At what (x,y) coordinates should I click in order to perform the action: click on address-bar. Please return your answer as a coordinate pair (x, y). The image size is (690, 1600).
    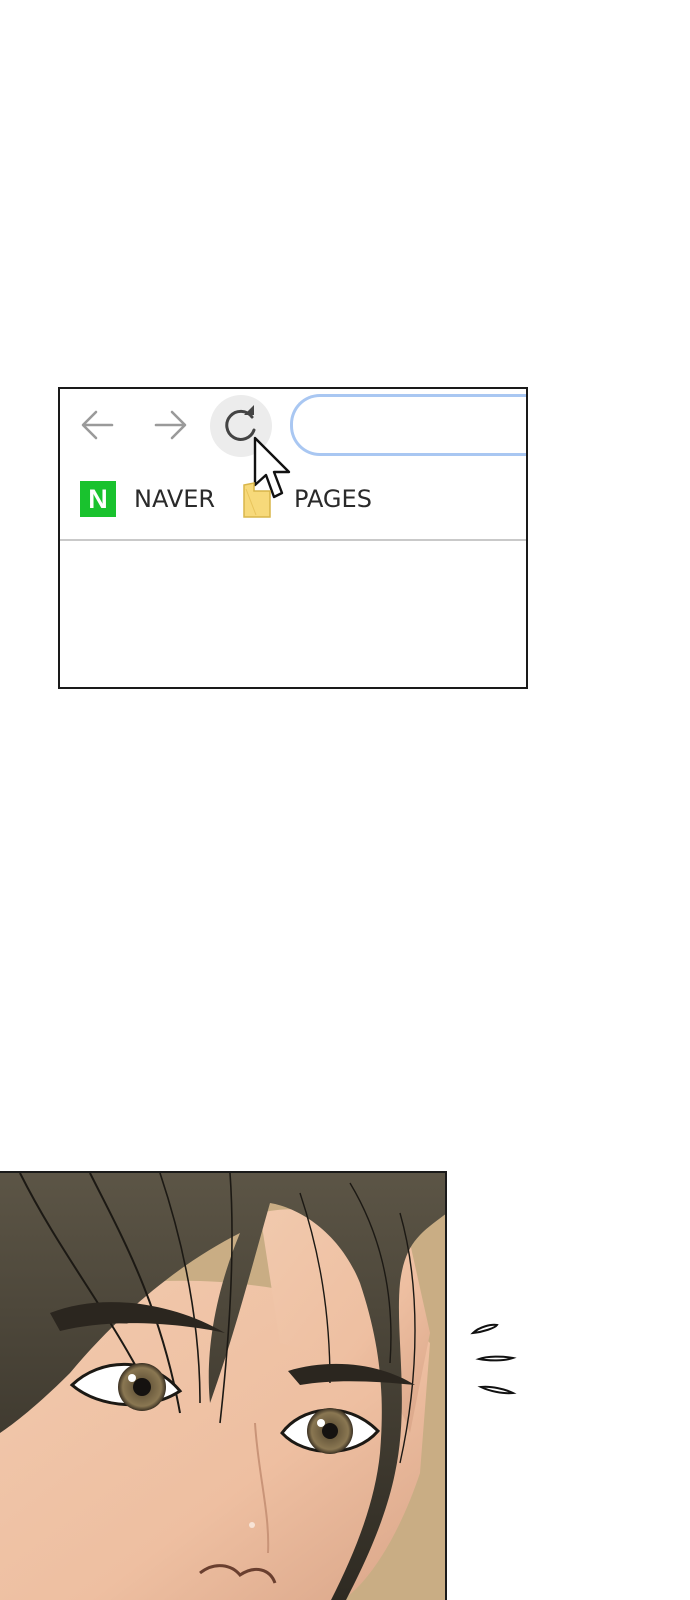
    Looking at the image, I should click on (408, 425).